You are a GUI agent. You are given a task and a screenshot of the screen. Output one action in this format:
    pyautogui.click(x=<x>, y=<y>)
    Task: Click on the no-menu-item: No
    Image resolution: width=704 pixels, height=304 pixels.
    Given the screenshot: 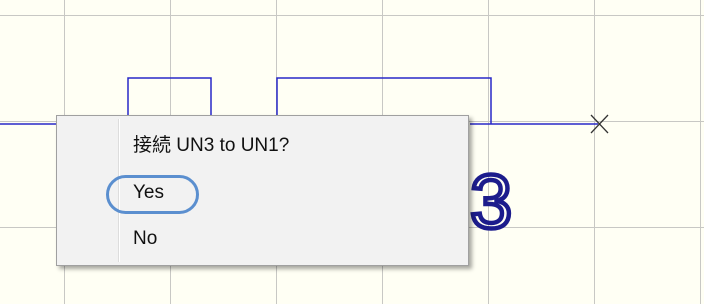 What is the action you would take?
    pyautogui.click(x=262, y=239)
    